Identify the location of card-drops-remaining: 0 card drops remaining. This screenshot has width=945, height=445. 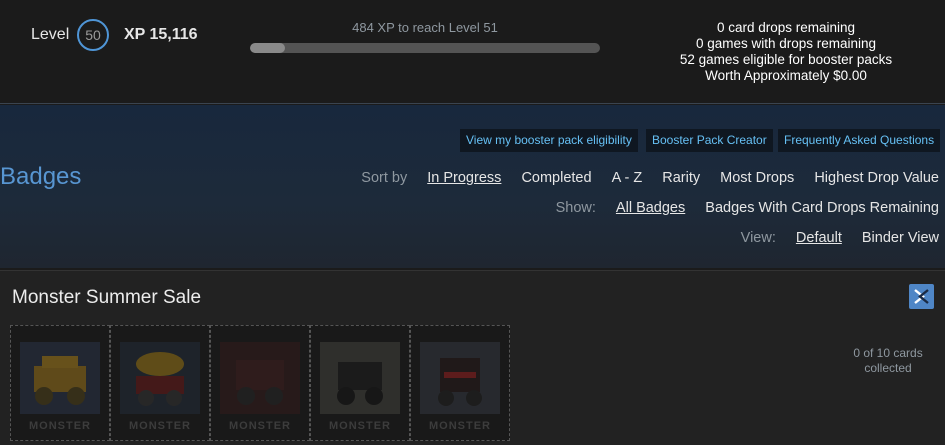
(786, 27).